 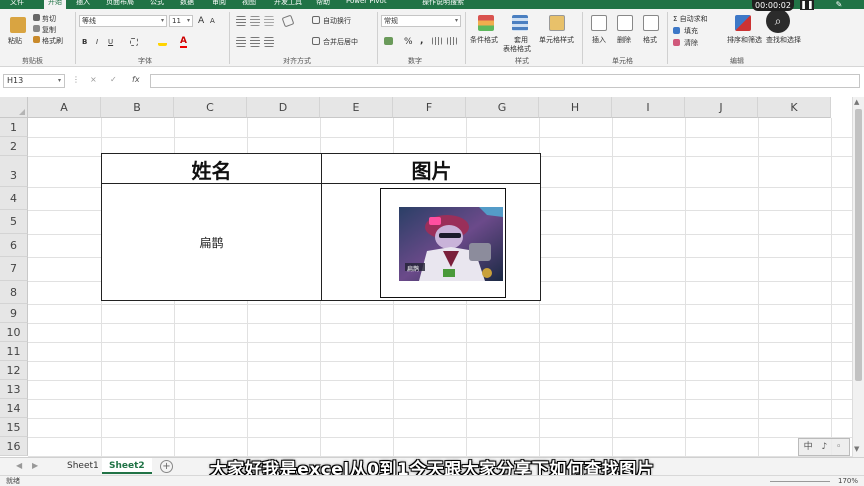 I want to click on row-header: 9, so click(x=14, y=313).